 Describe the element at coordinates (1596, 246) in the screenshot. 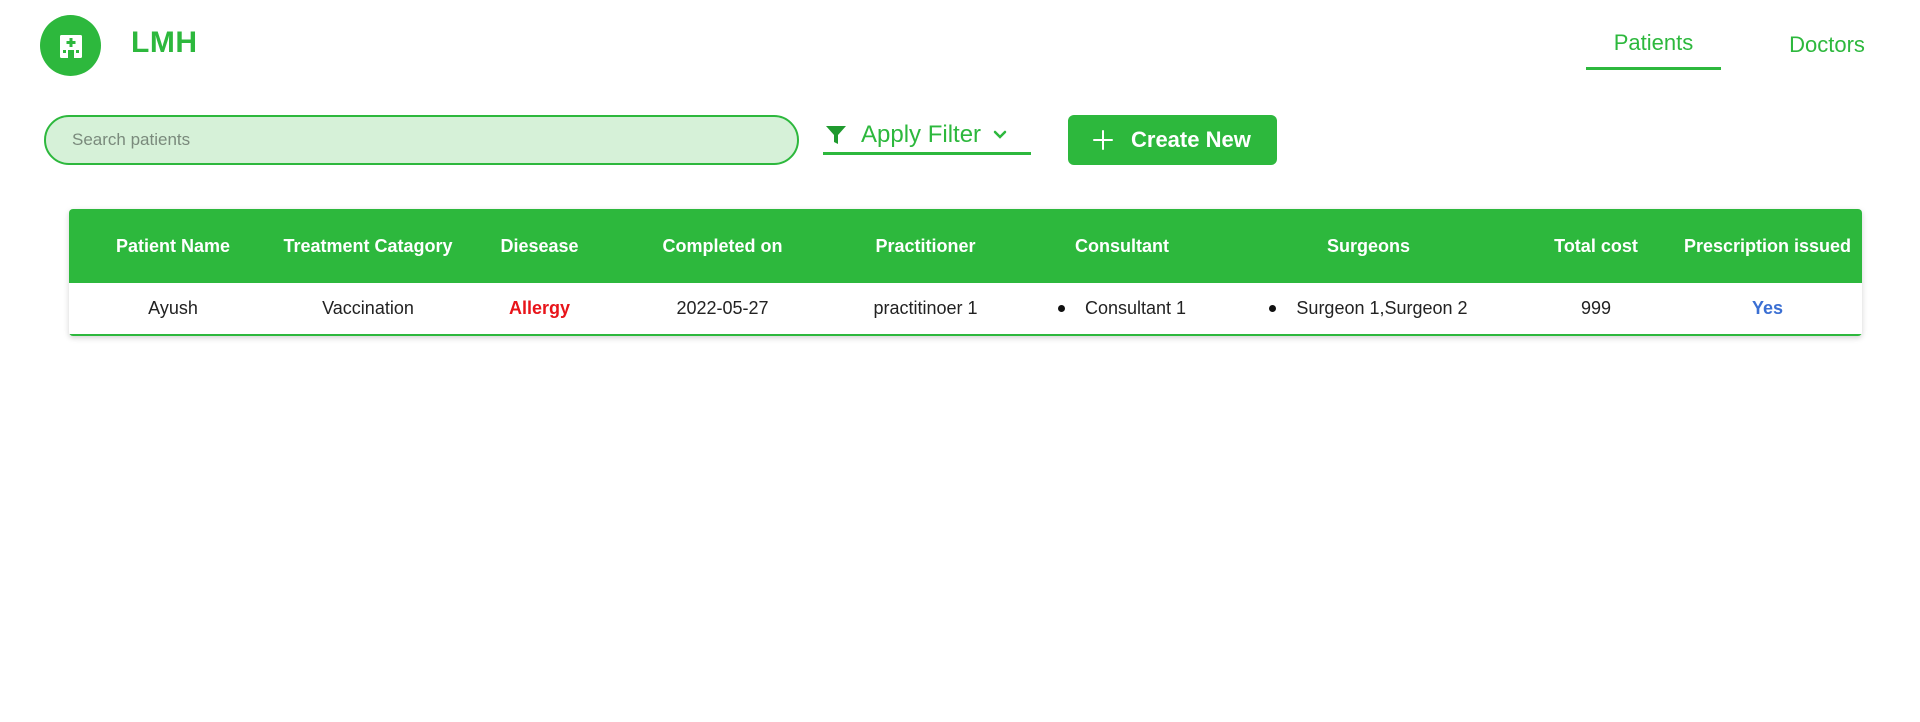

I see `column-header: Total cost` at that location.